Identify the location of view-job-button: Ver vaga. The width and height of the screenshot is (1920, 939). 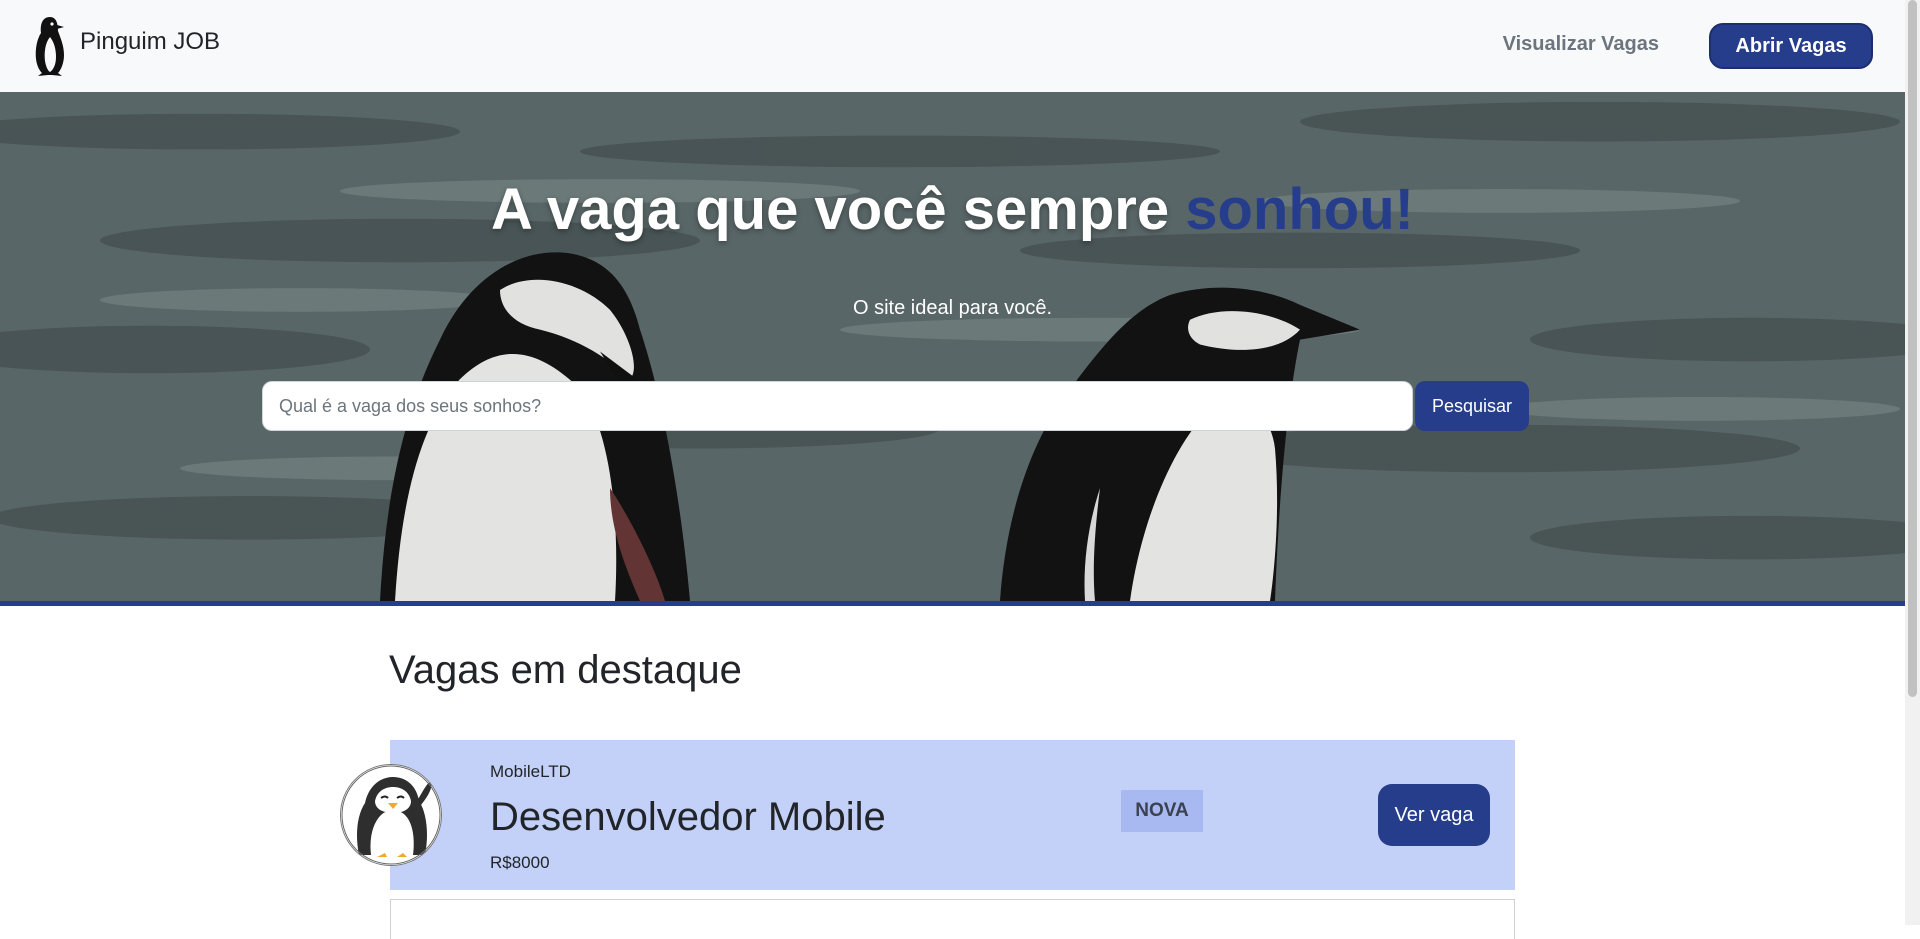
(1434, 815).